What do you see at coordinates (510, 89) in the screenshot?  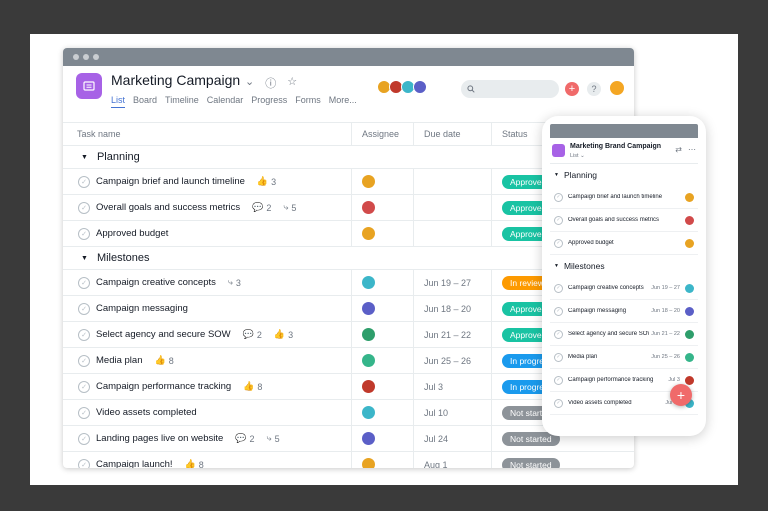 I see `search-input` at bounding box center [510, 89].